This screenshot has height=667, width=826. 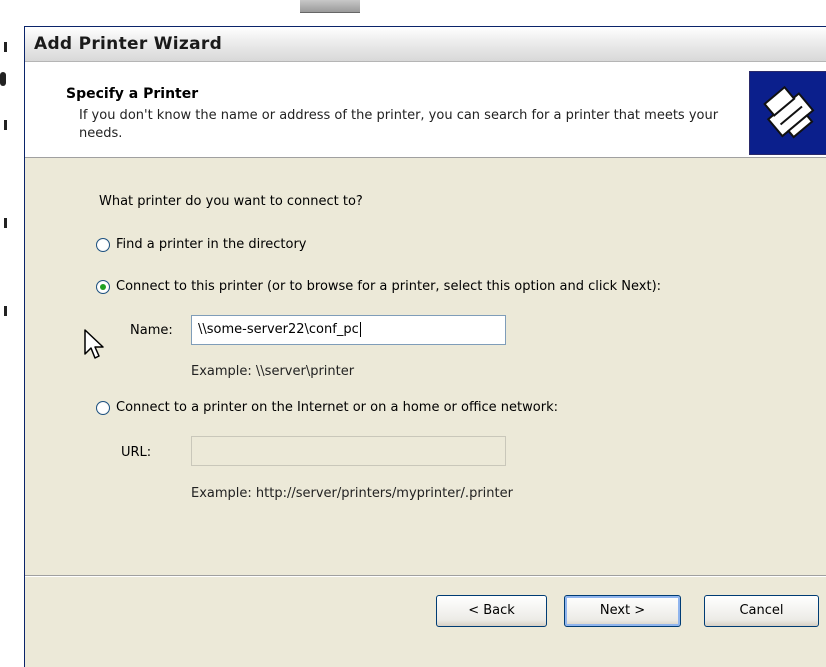 I want to click on background-window-fragment, so click(x=330, y=6).